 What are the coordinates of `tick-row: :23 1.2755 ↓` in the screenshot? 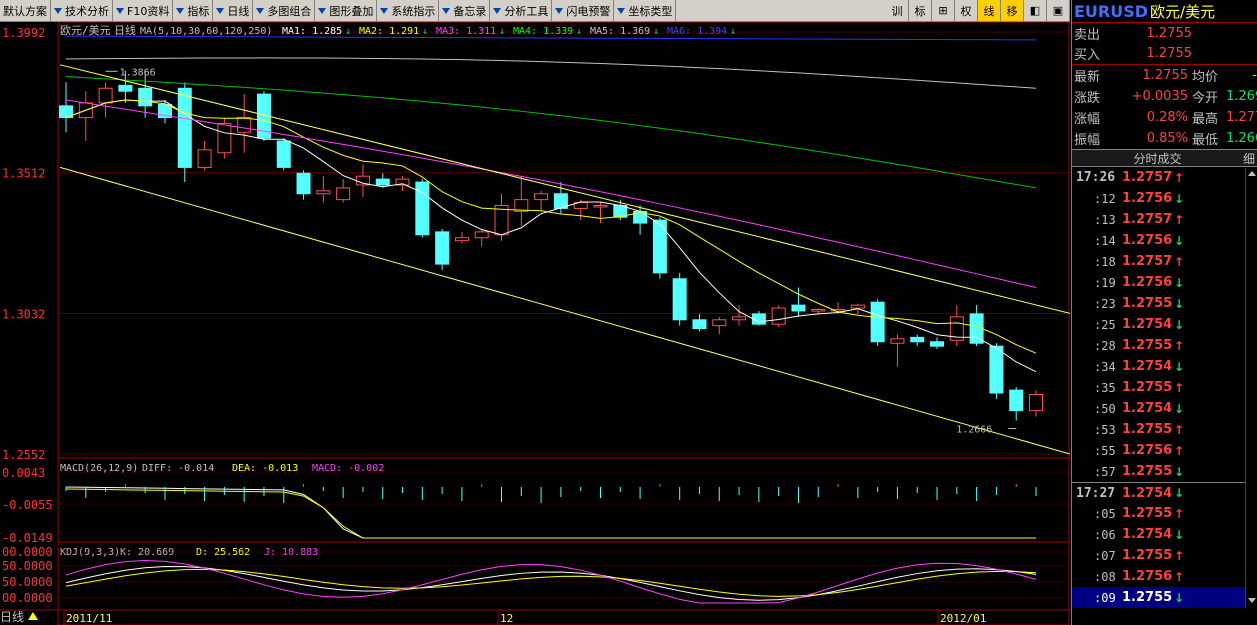 It's located at (1164, 303).